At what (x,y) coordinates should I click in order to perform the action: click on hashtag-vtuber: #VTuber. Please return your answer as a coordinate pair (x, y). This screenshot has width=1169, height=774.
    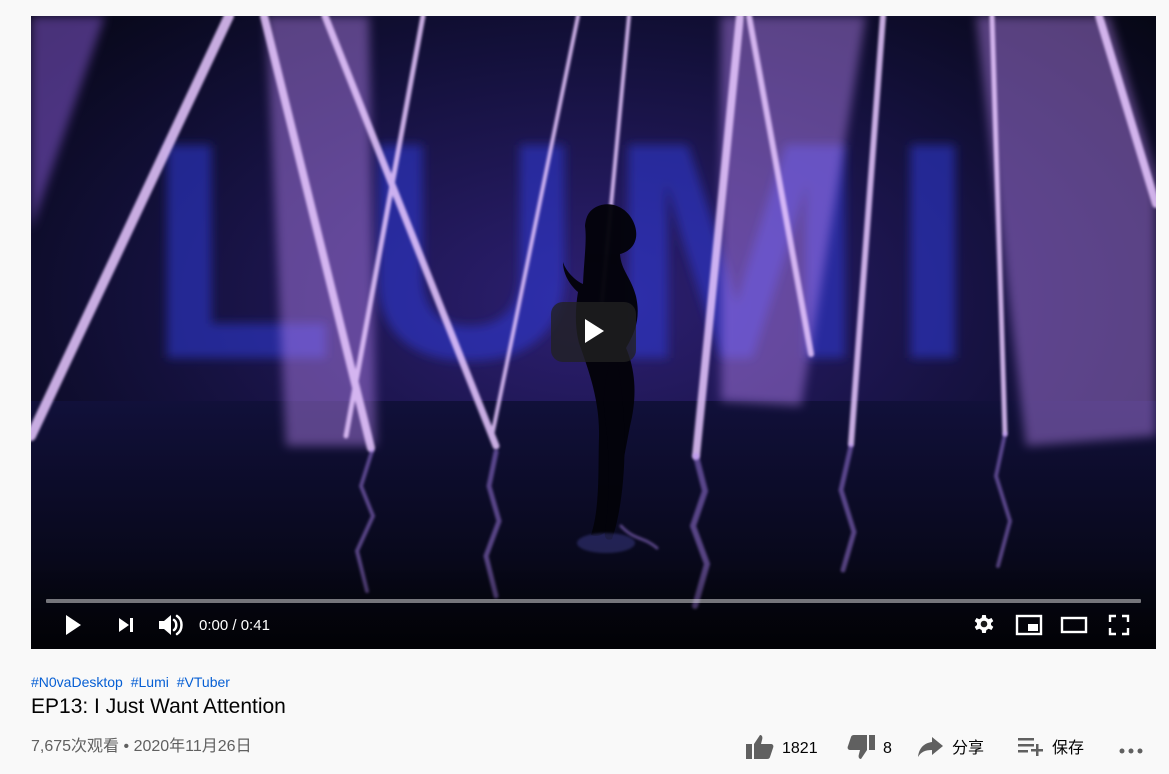
    Looking at the image, I should click on (203, 682).